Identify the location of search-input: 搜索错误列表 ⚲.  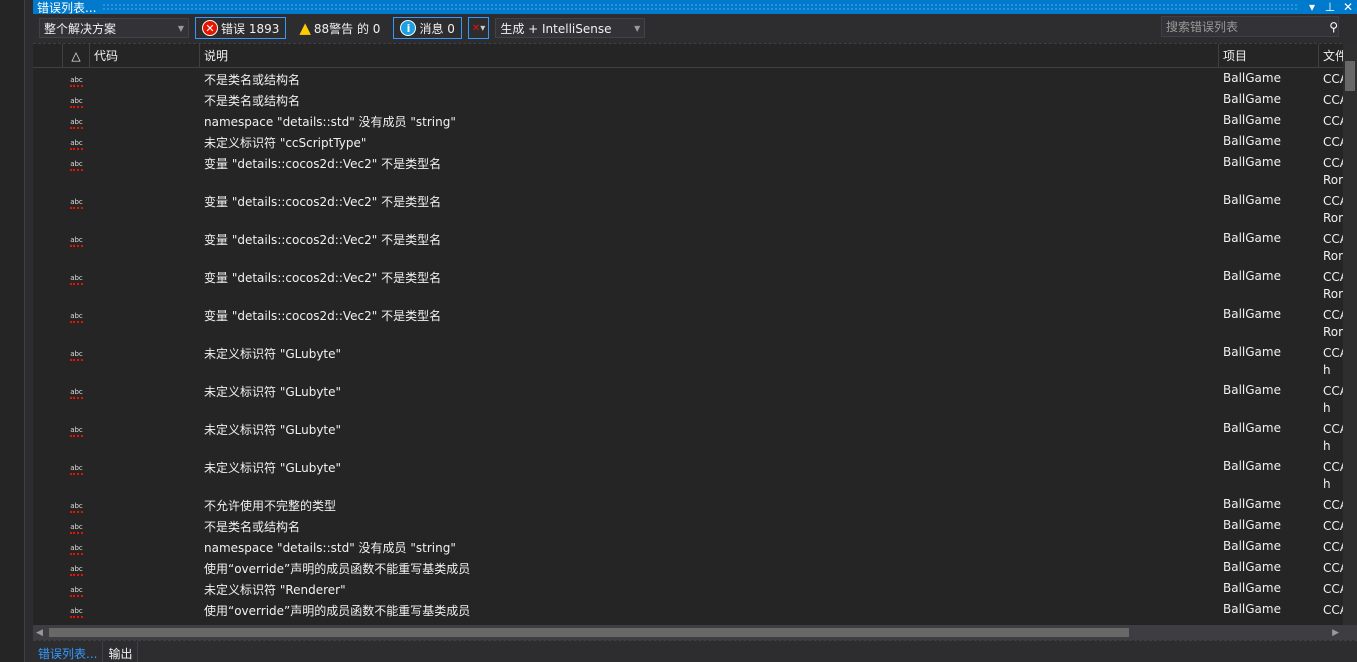
(1250, 26).